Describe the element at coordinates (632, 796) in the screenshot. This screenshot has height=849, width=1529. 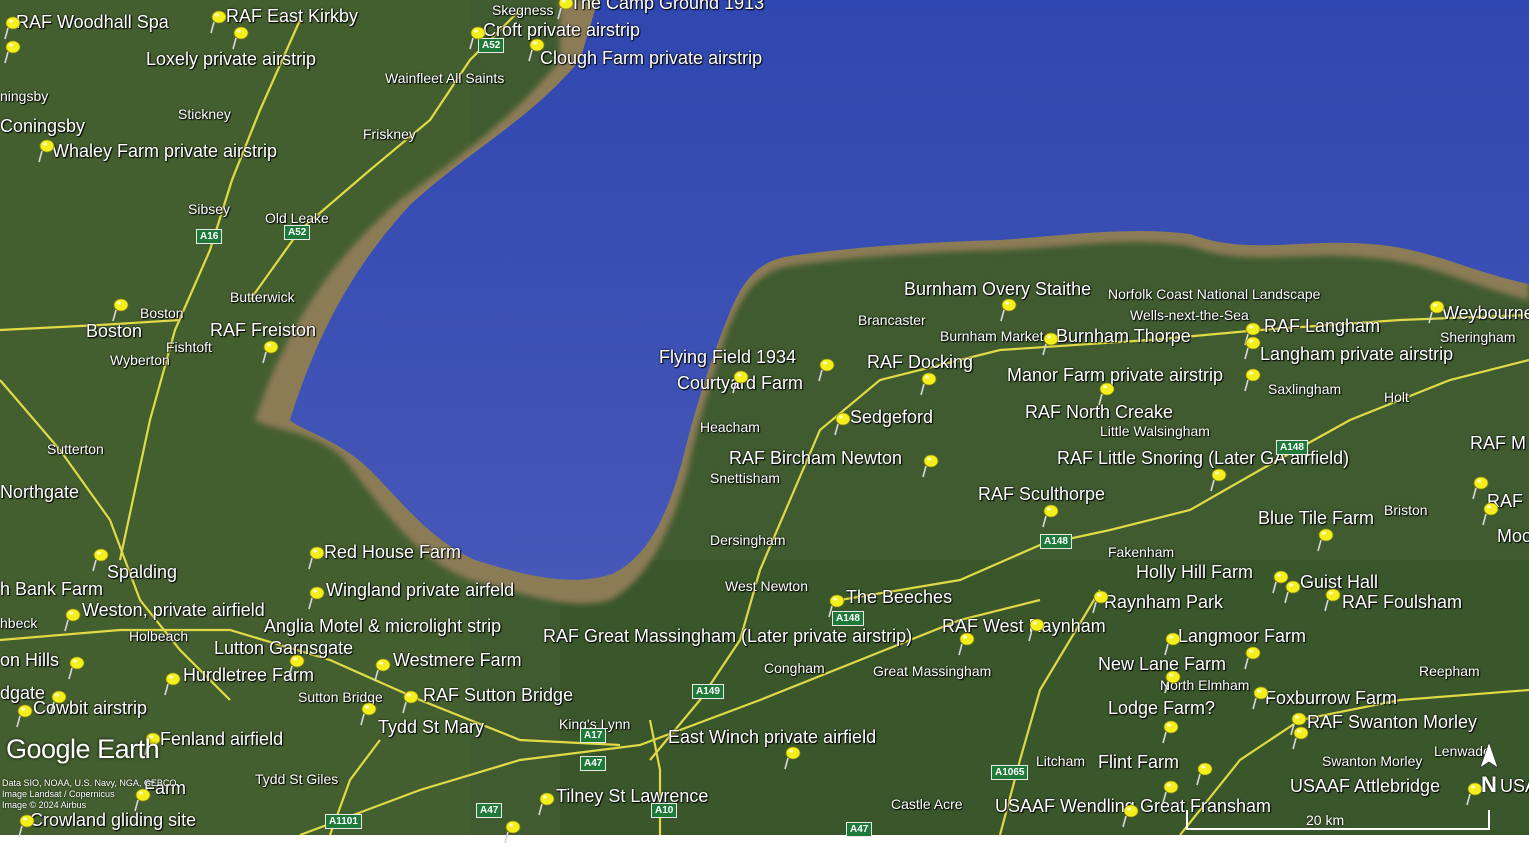
I see `place-label: Tilney St Lawrence` at that location.